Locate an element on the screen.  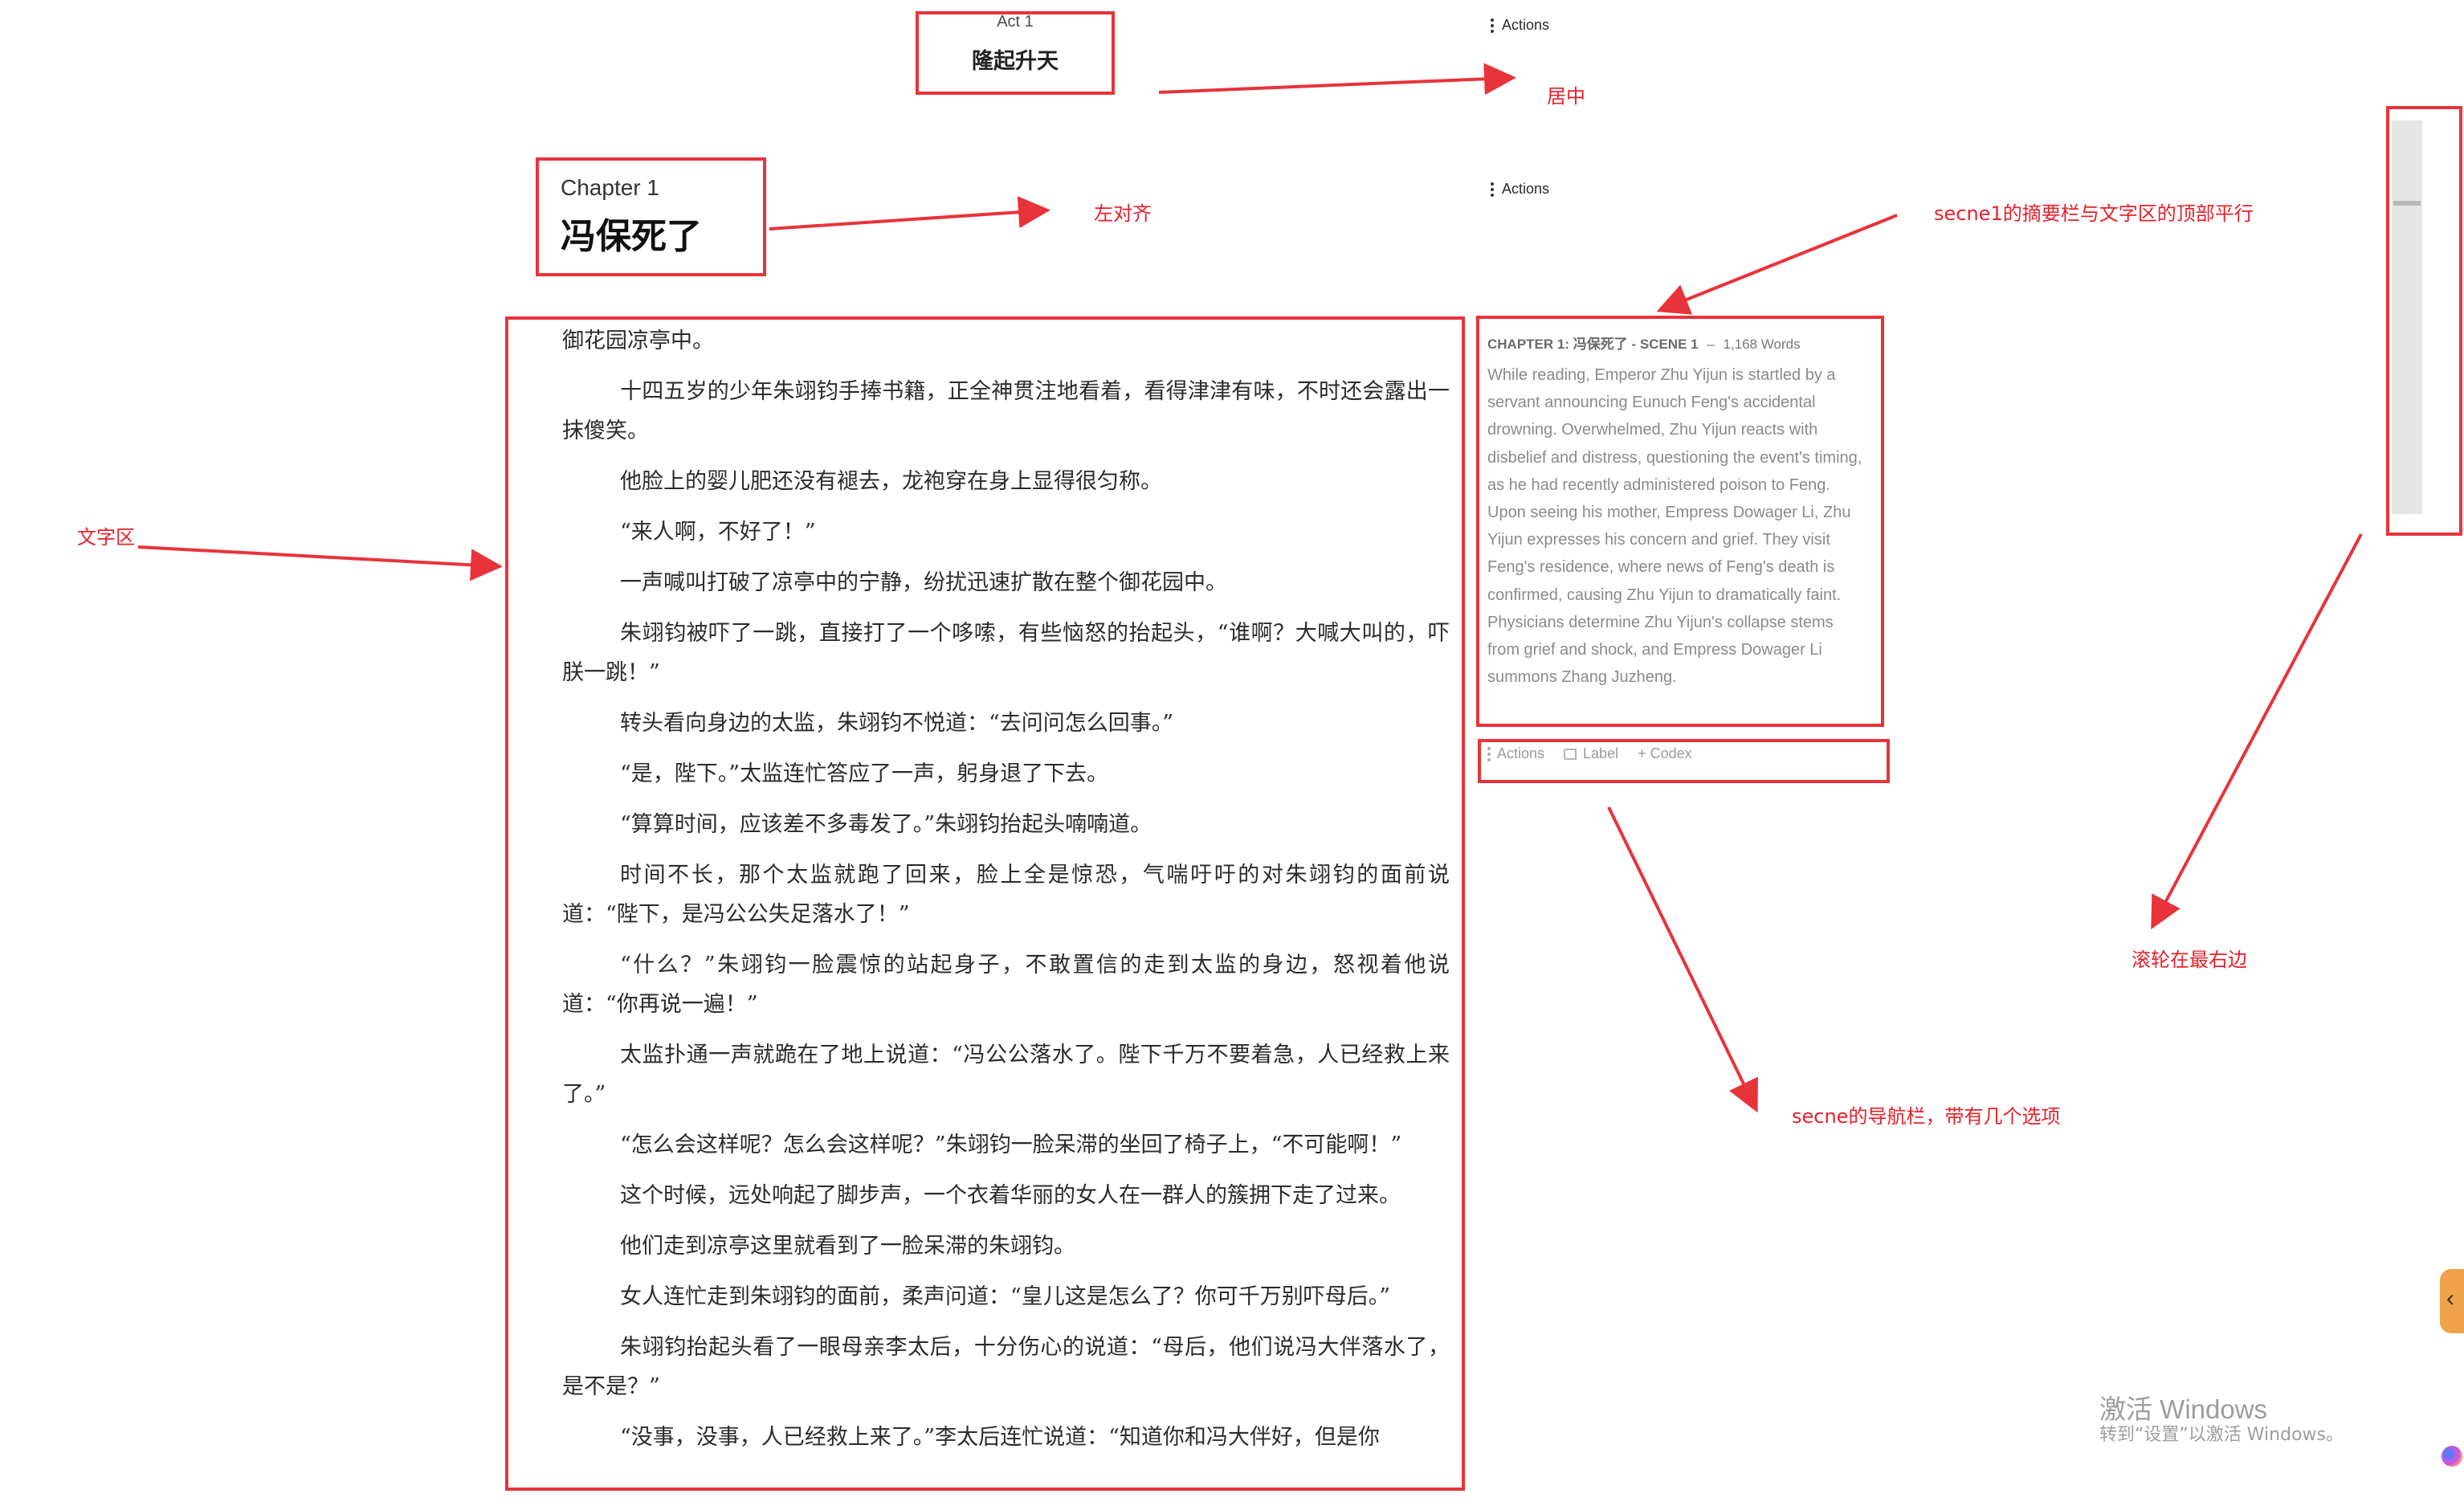
arrow-left-align is located at coordinates (909, 214).